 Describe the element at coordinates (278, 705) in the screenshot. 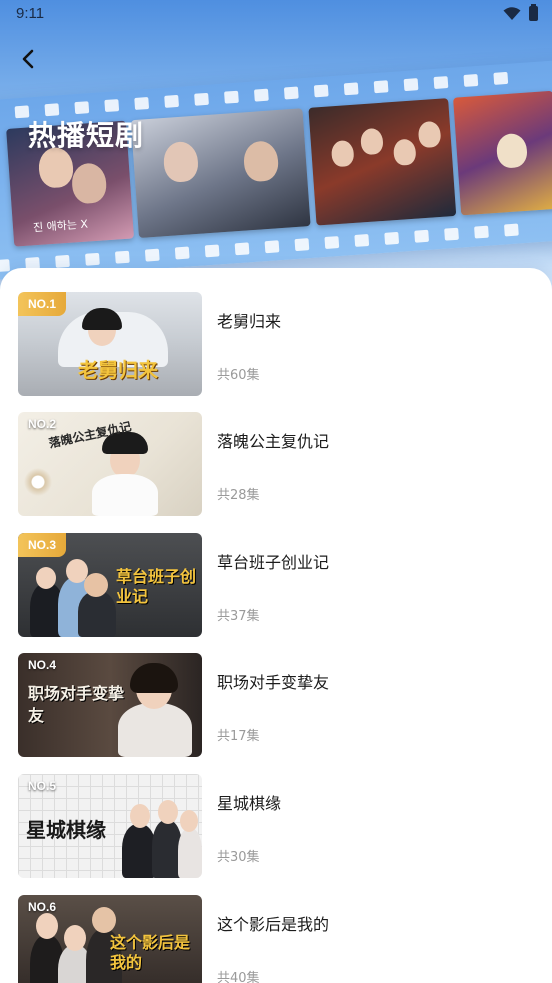

I see `list-item: 职场对手变挚友 NO.4 职场对手变挚友 共17集` at that location.